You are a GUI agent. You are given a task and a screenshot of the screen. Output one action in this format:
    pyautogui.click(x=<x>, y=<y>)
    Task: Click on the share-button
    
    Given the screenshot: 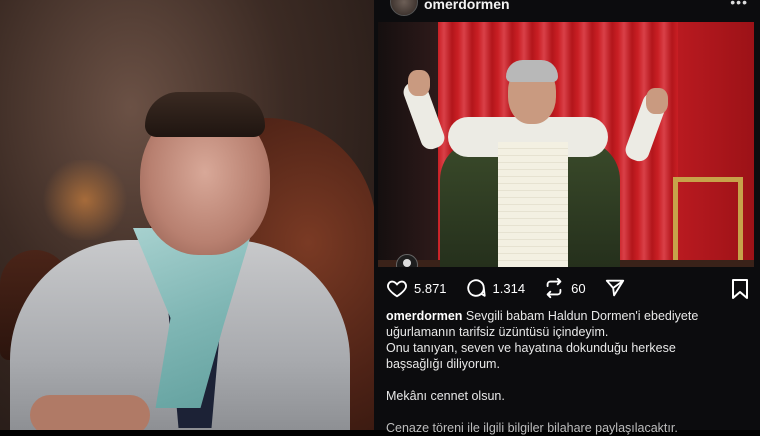 What is the action you would take?
    pyautogui.click(x=615, y=288)
    